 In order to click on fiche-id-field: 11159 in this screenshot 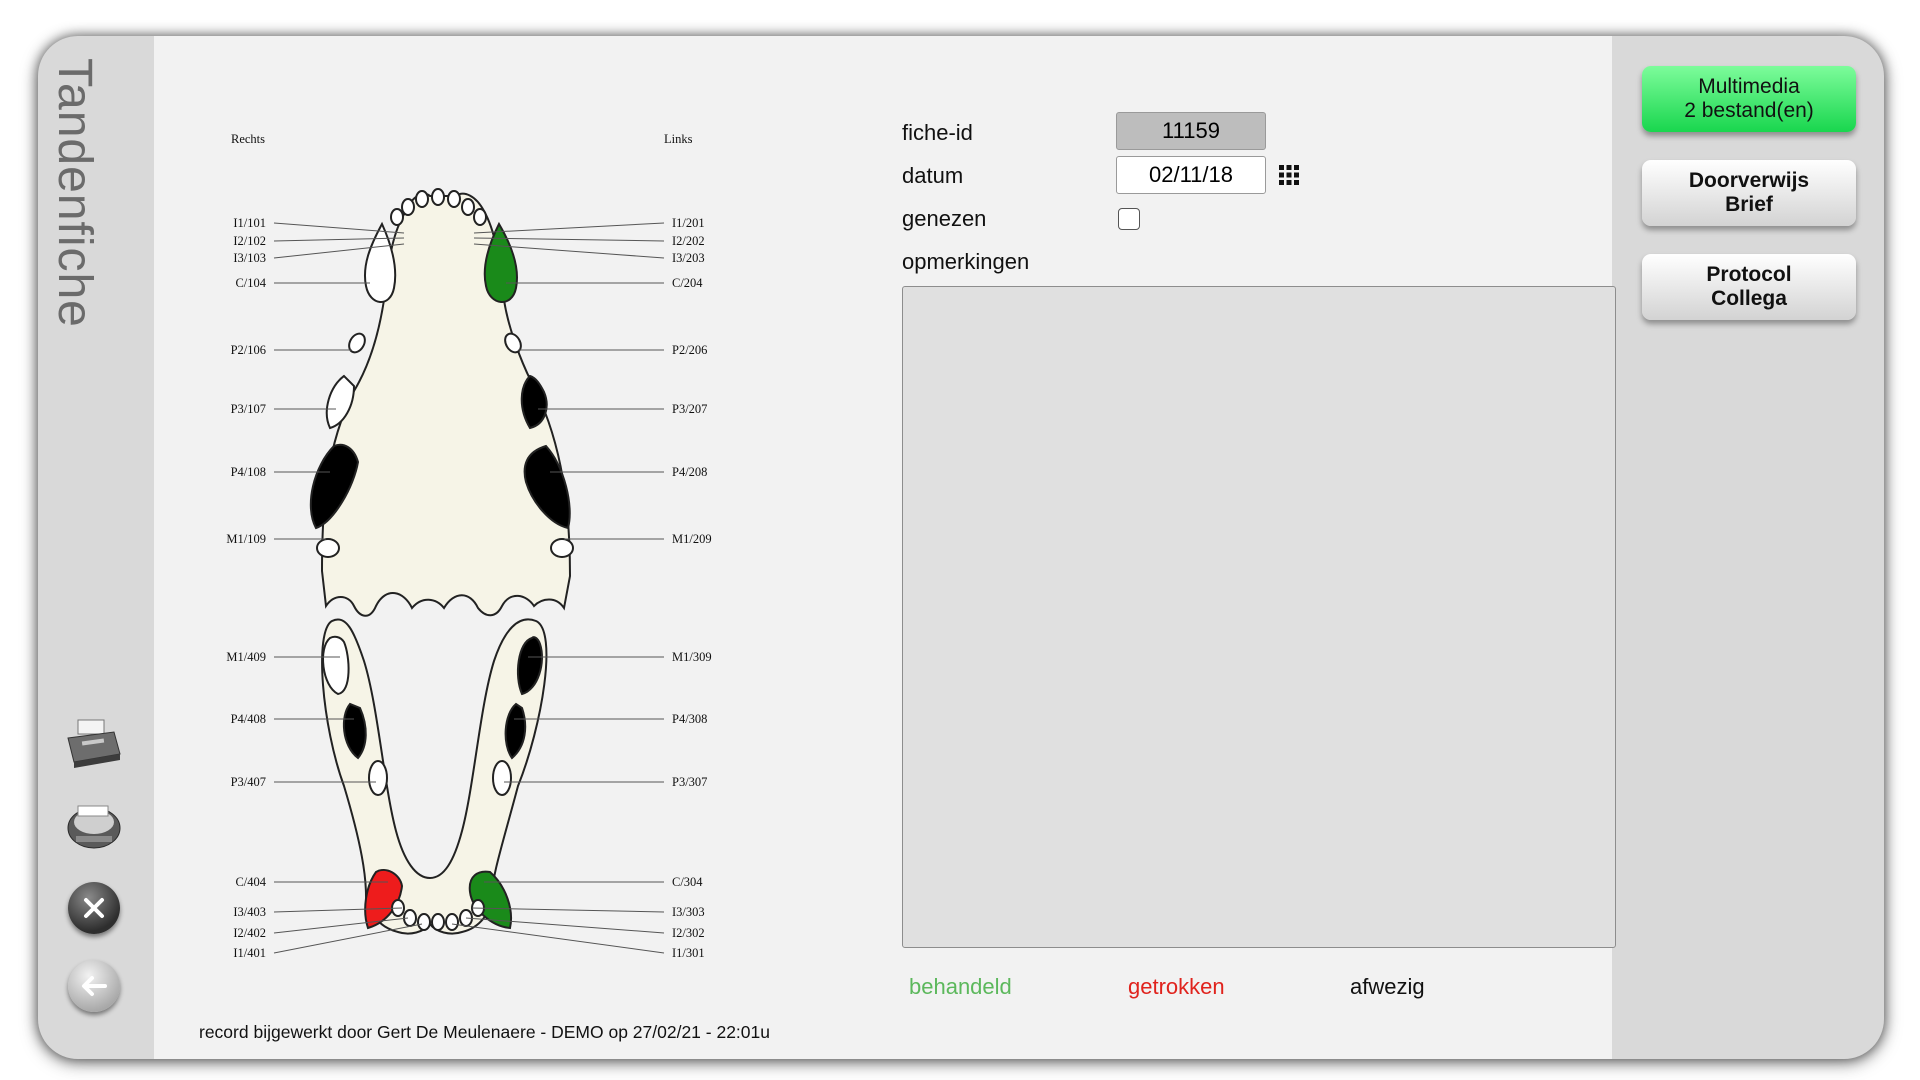, I will do `click(1191, 131)`.